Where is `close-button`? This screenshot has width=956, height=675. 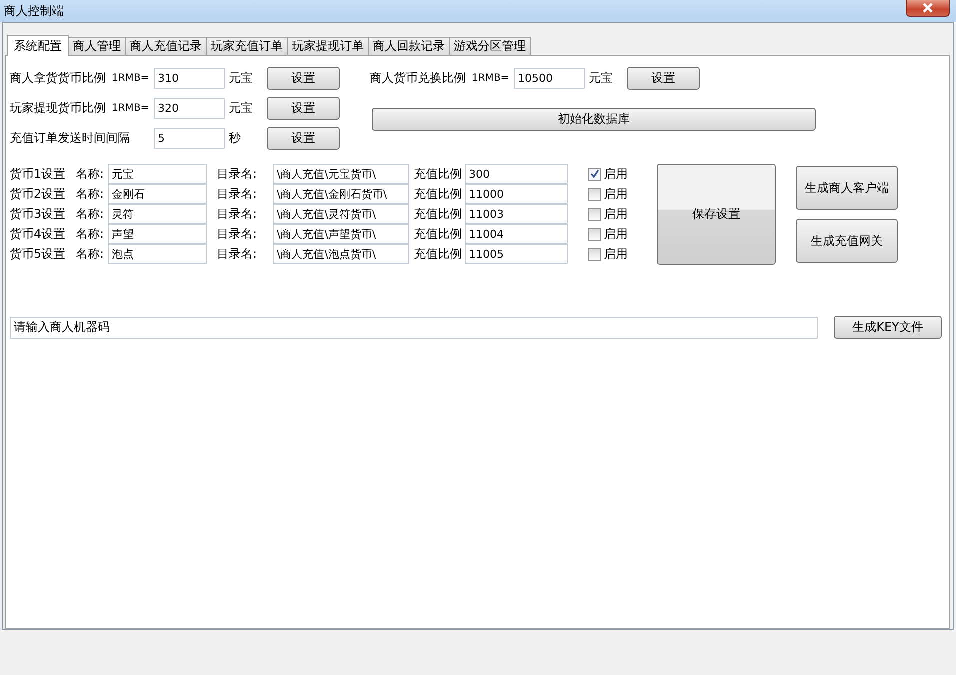
close-button is located at coordinates (928, 8).